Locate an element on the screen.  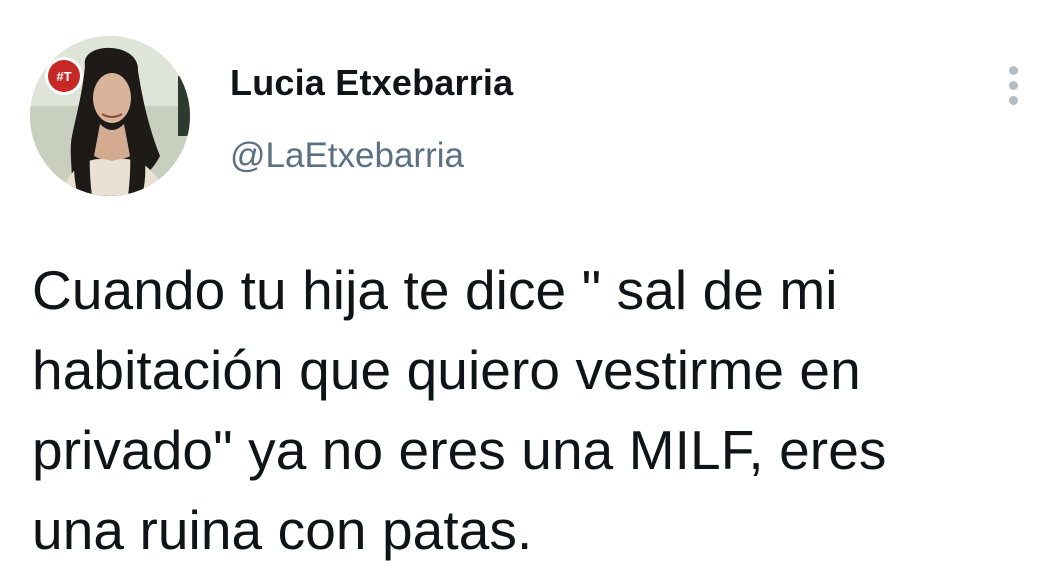
display-name: Lucia Etxebarria is located at coordinates (371, 83).